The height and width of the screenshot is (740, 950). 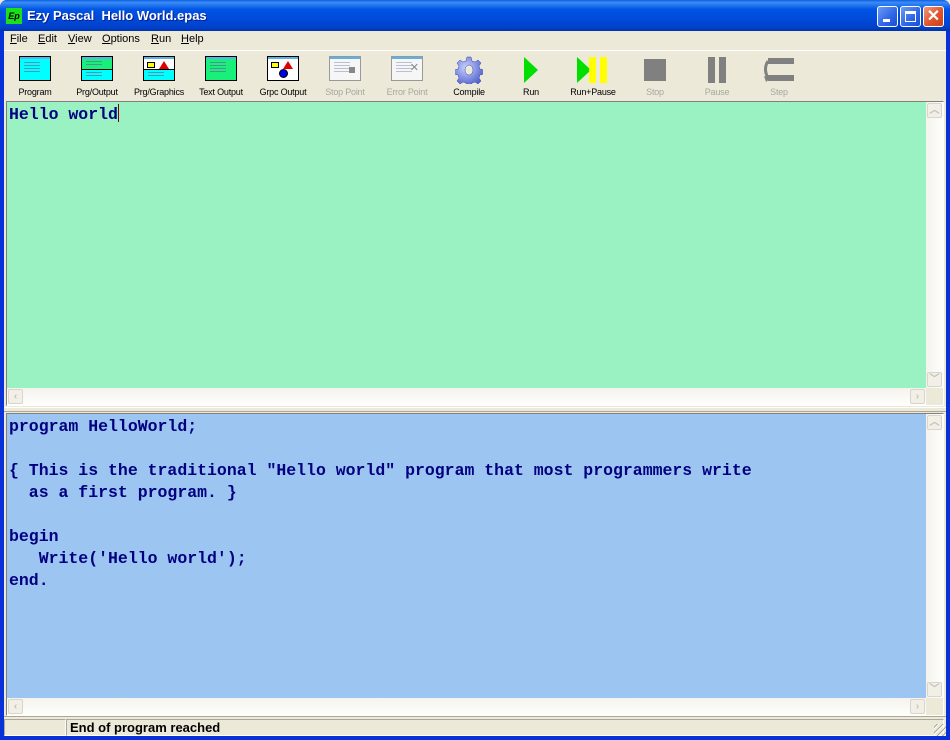 What do you see at coordinates (717, 71) in the screenshot?
I see `pause-icon` at bounding box center [717, 71].